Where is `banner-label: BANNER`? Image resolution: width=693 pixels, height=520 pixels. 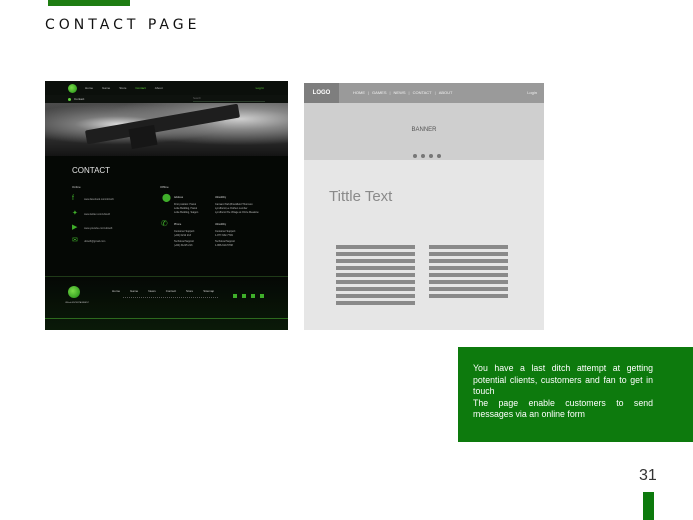 banner-label: BANNER is located at coordinates (424, 130).